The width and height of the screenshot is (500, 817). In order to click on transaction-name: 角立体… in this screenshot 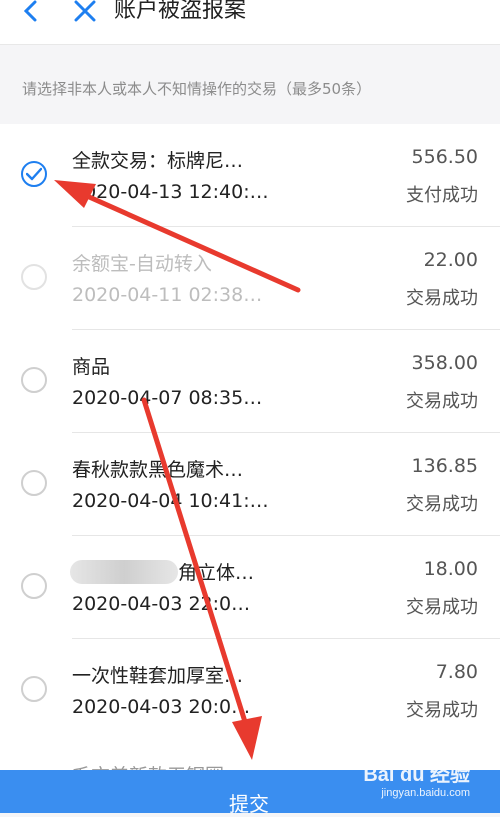, I will do `click(216, 573)`.